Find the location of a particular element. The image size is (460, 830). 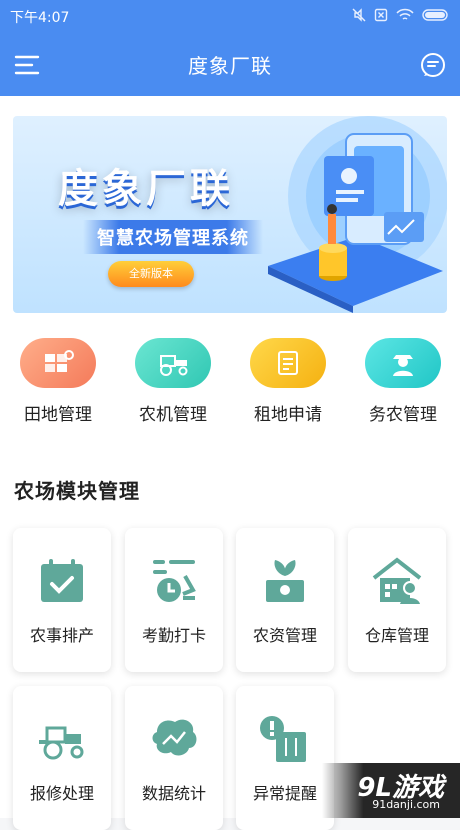

battery-icon is located at coordinates (436, 16).